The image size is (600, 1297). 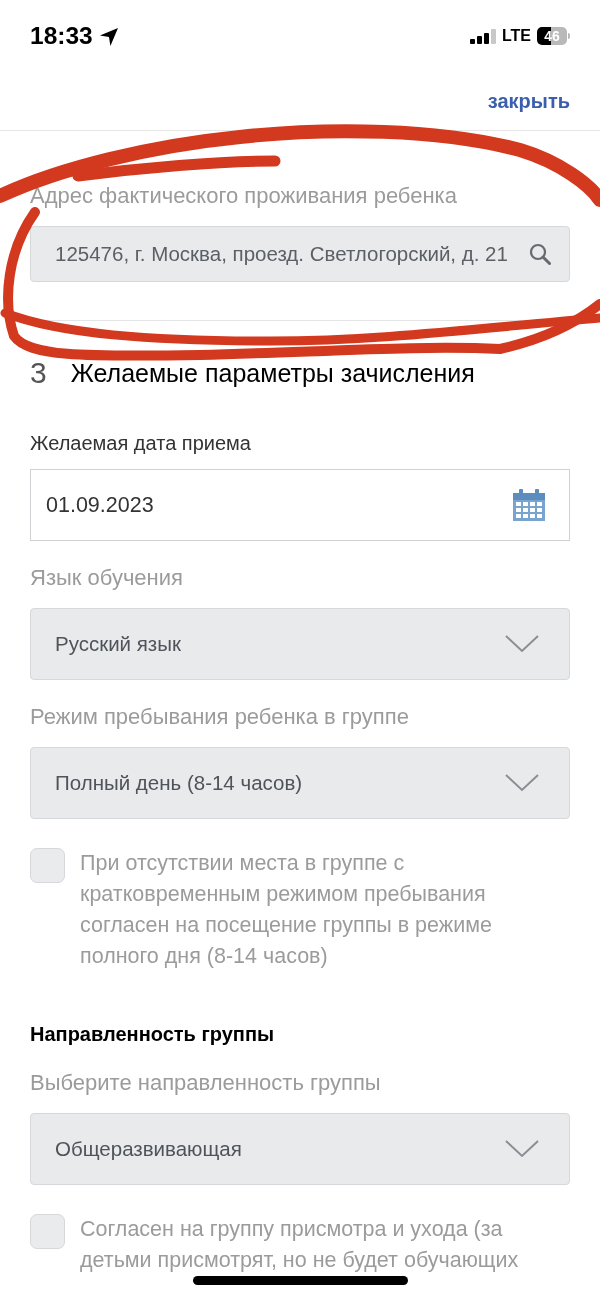 What do you see at coordinates (141, 443) in the screenshot?
I see `field-label: Желаемая дата приема` at bounding box center [141, 443].